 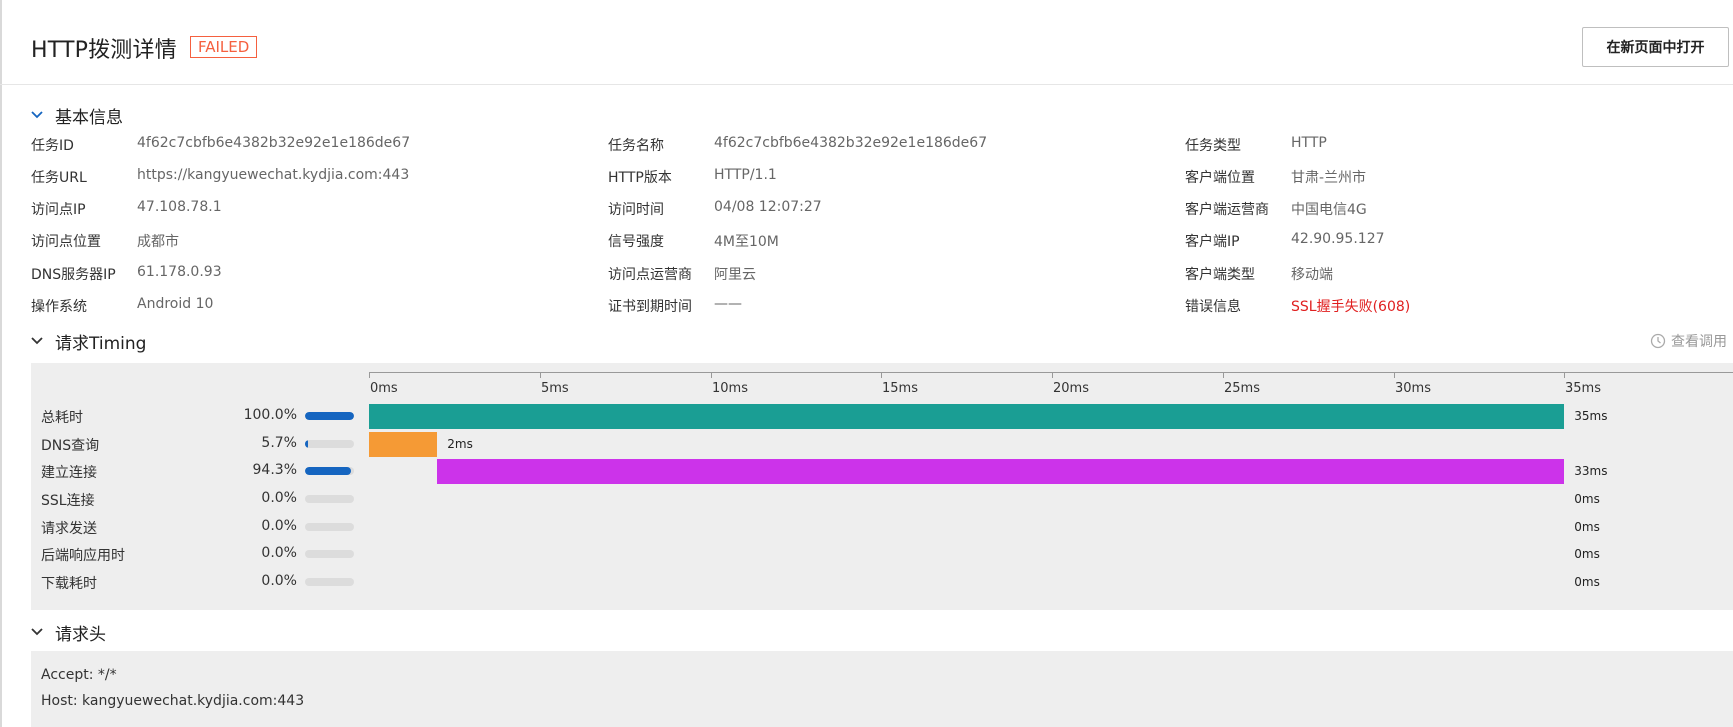 I want to click on info-label: 证书到期时间, so click(x=650, y=307).